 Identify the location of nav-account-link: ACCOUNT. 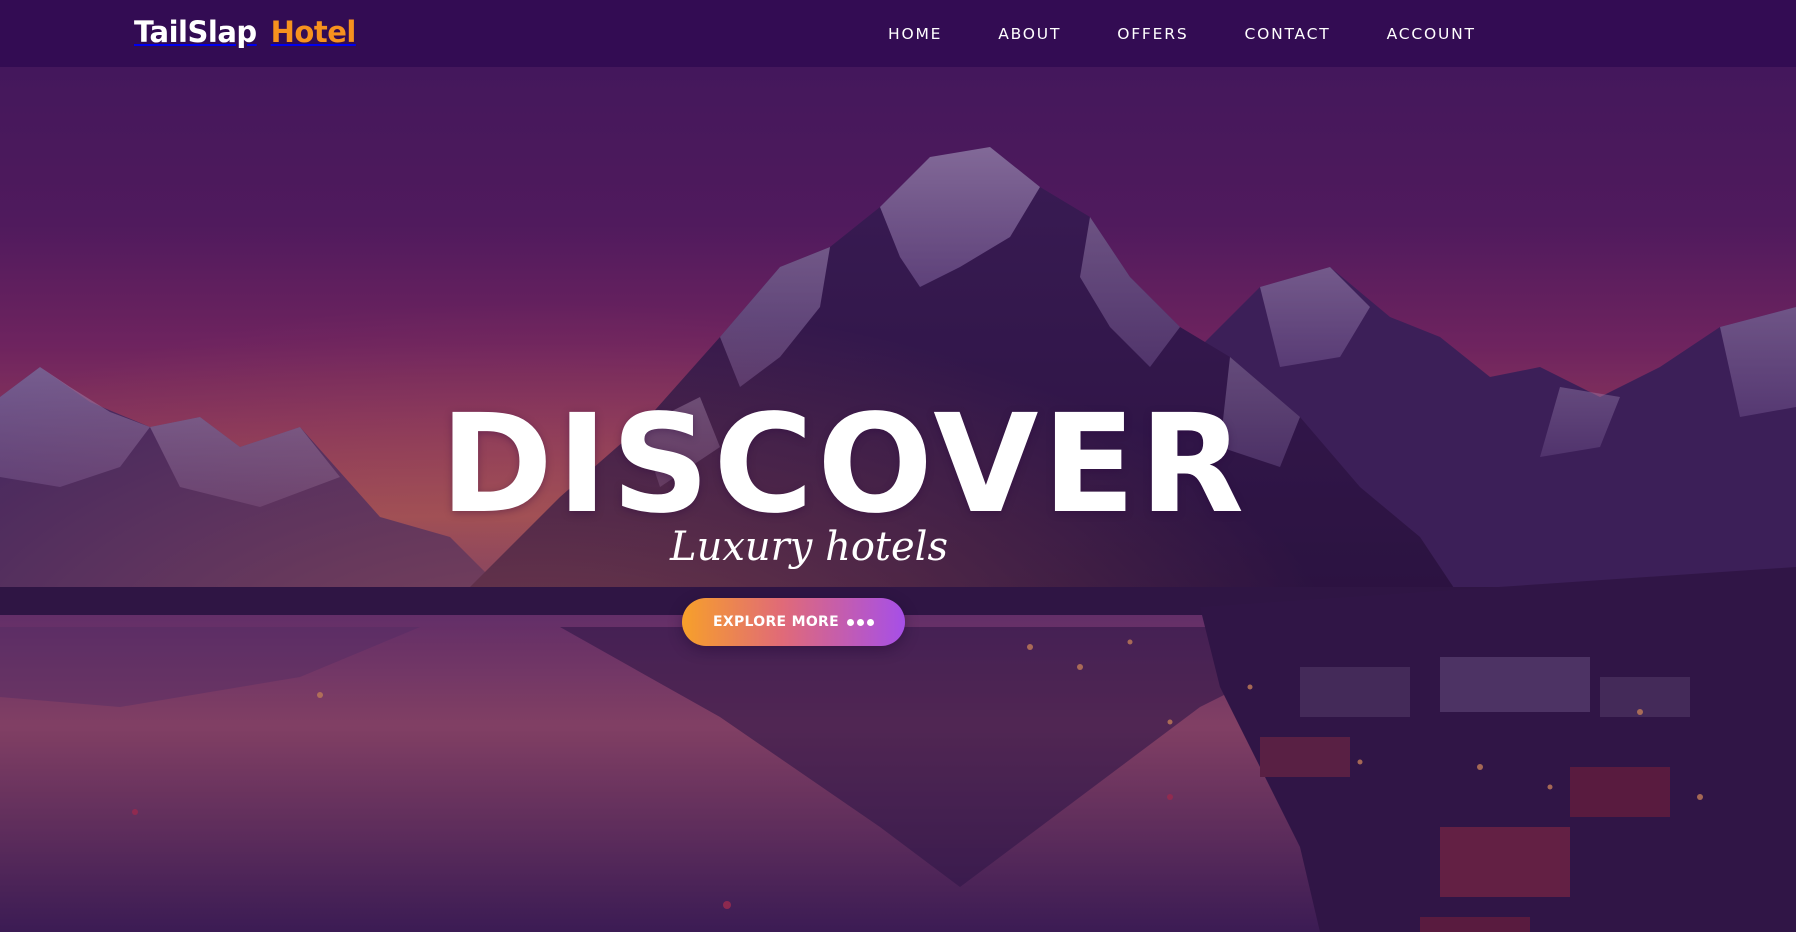
(1431, 34).